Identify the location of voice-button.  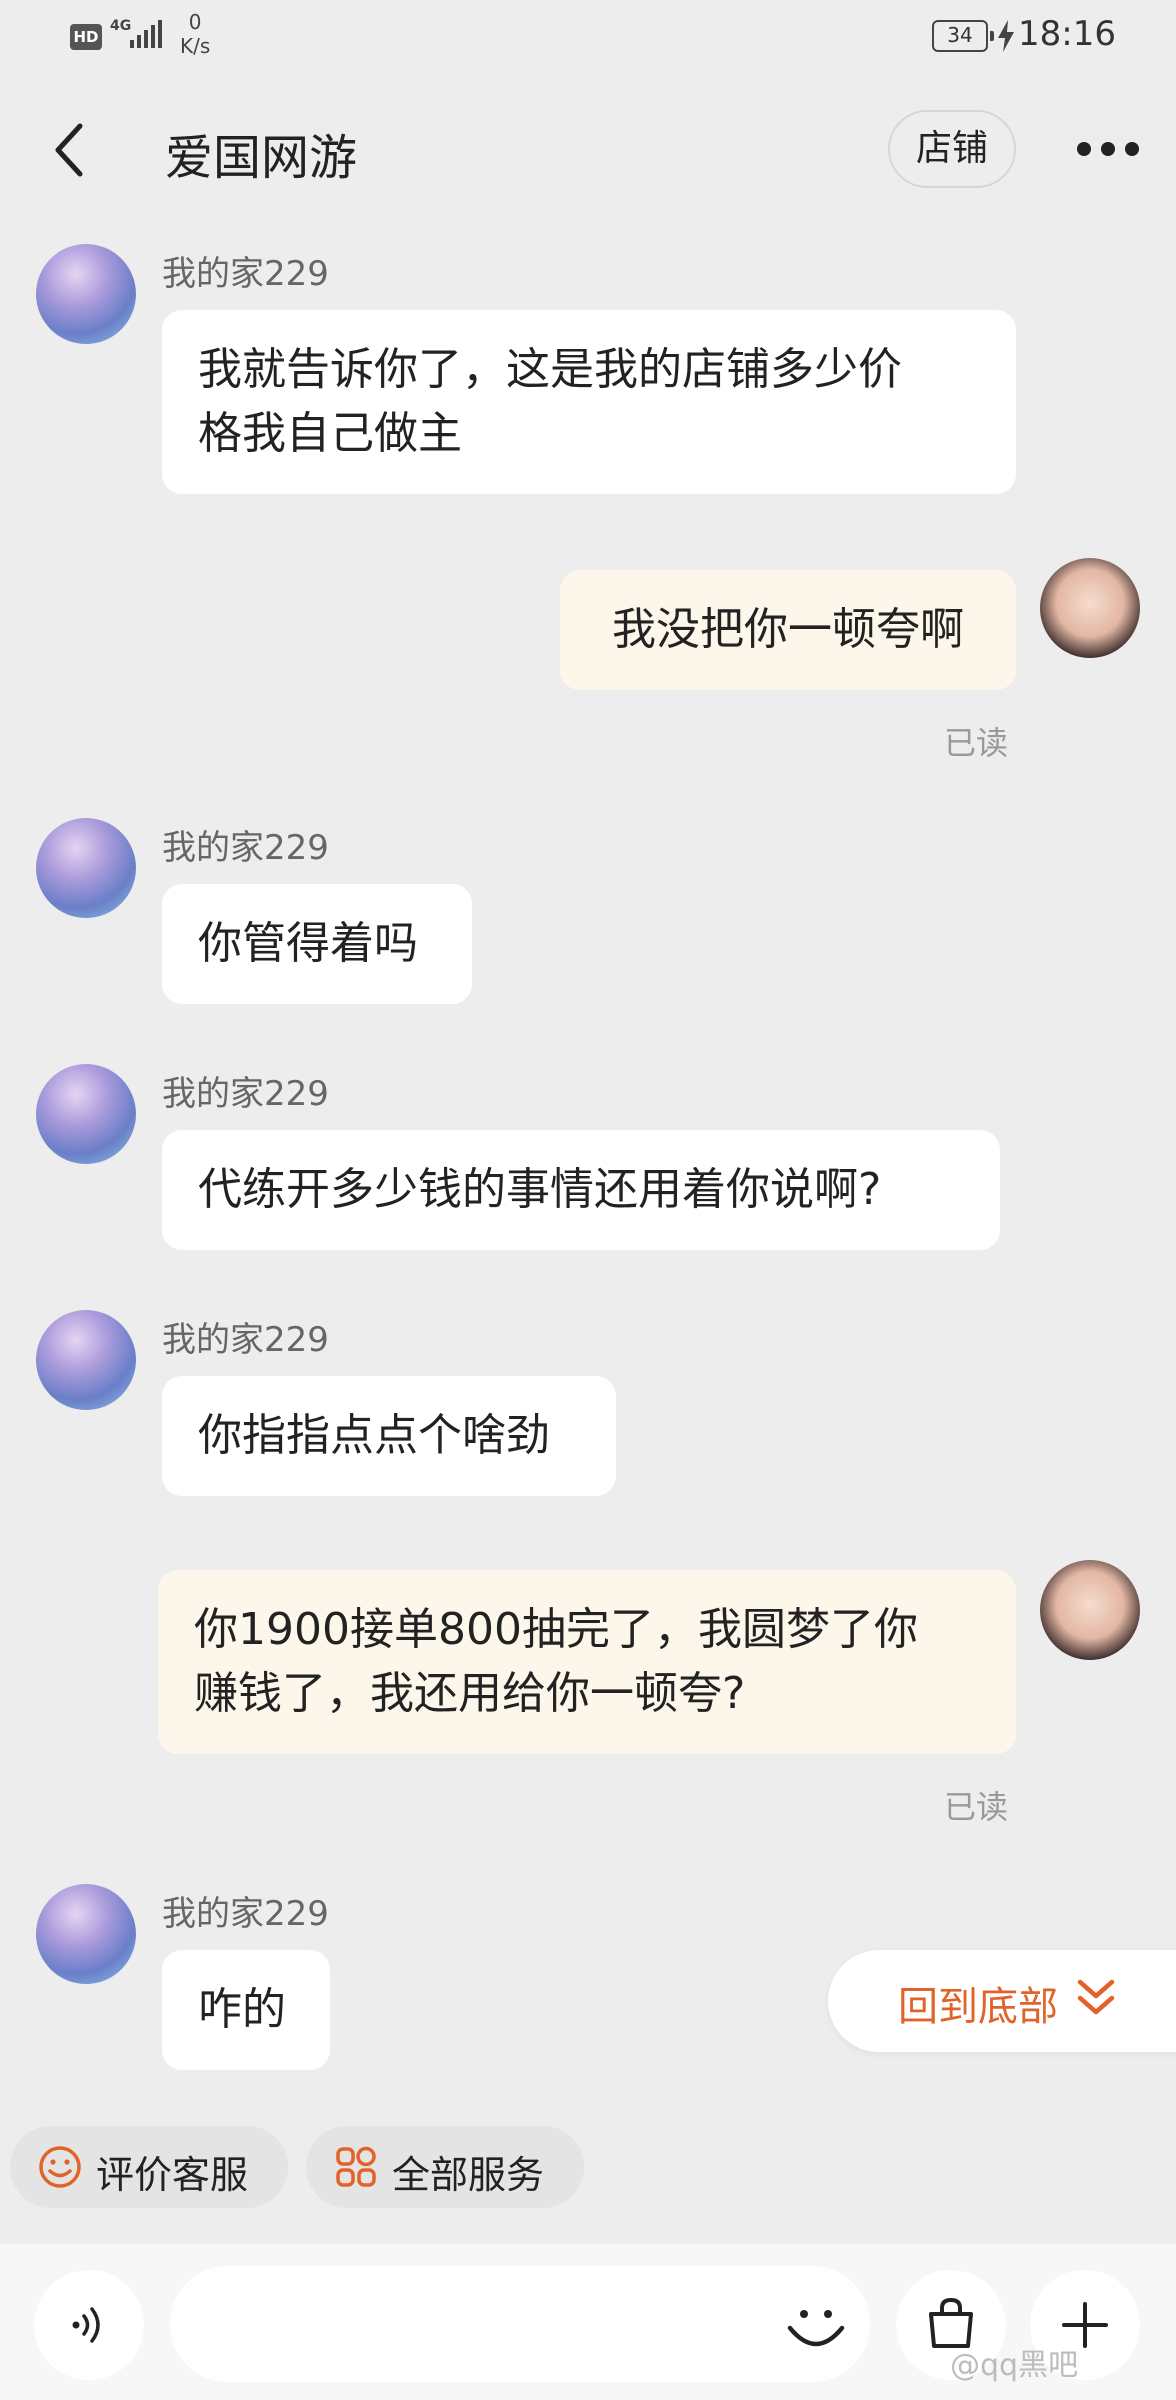
(89, 2325).